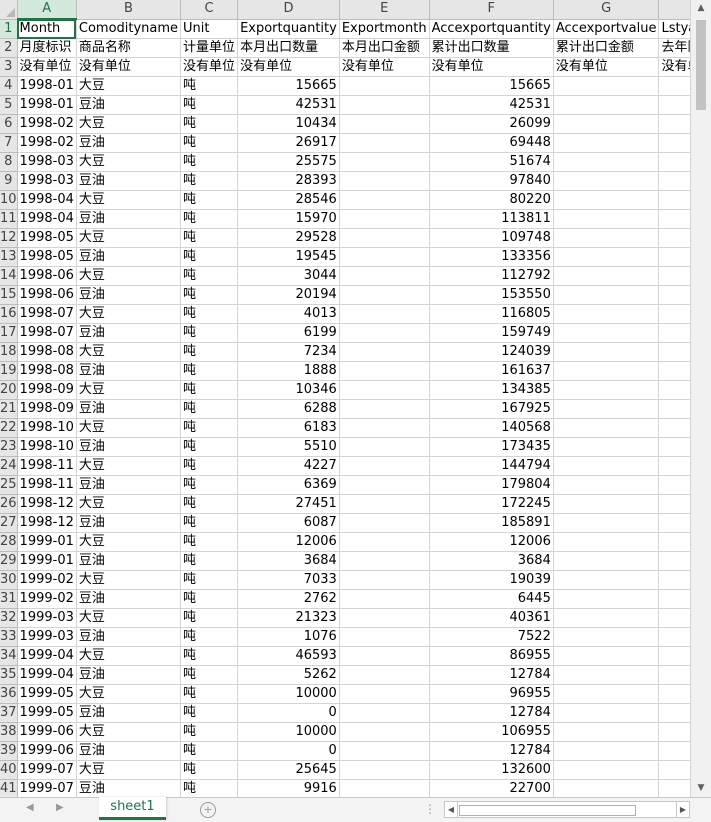 The width and height of the screenshot is (711, 822). Describe the element at coordinates (47, 732) in the screenshot. I see `cell-a38: 1999-06` at that location.